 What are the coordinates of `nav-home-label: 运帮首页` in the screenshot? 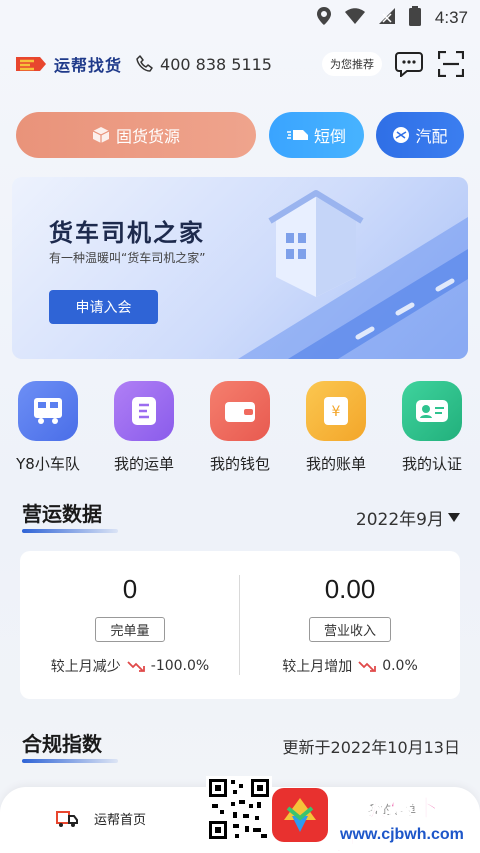 It's located at (120, 820).